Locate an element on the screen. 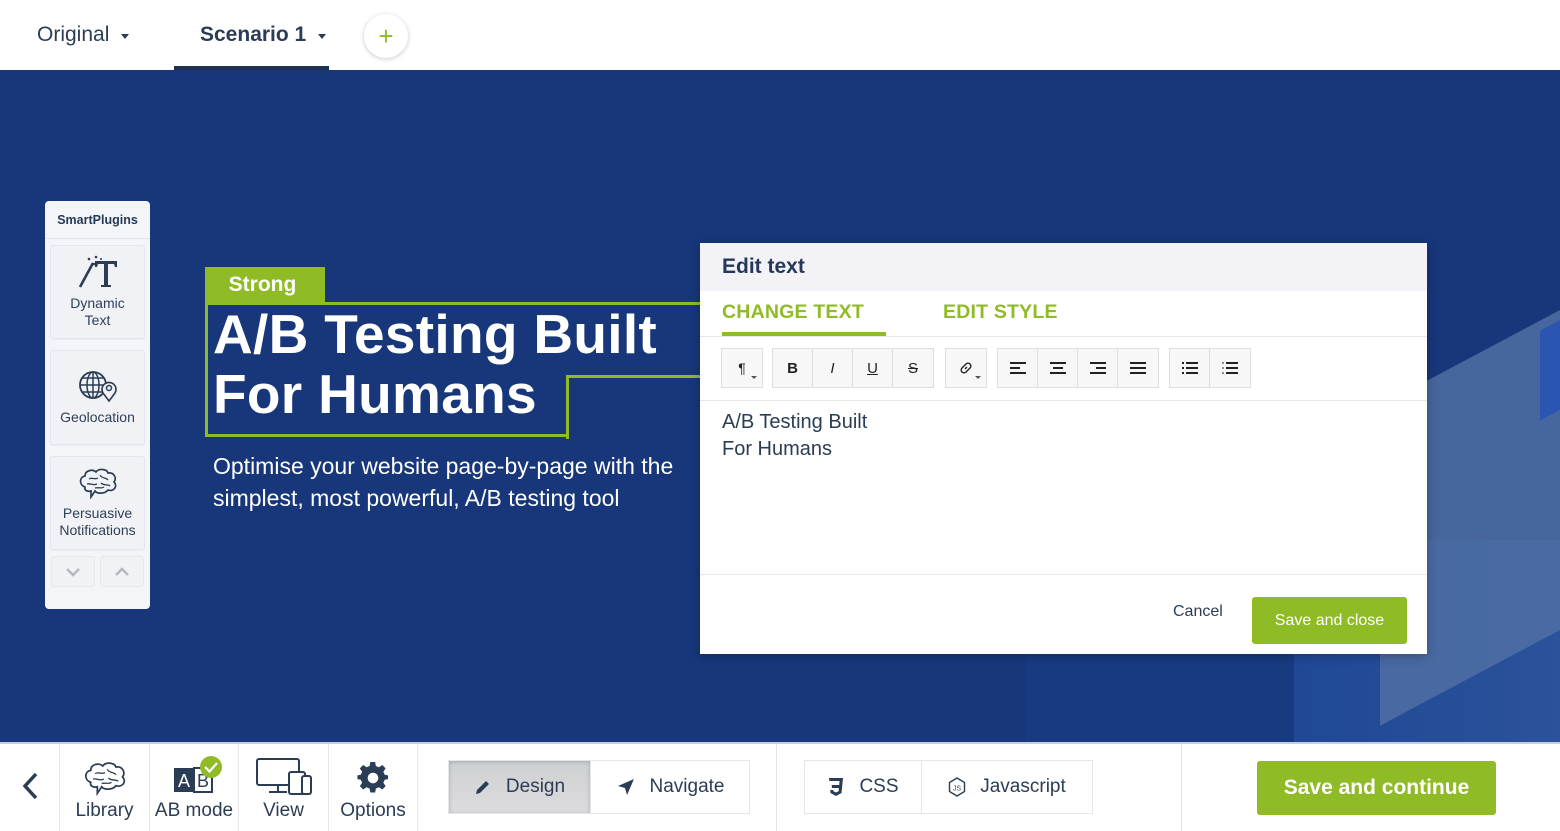 Image resolution: width=1560 pixels, height=831 pixels. magic-text-icon is located at coordinates (97, 271).